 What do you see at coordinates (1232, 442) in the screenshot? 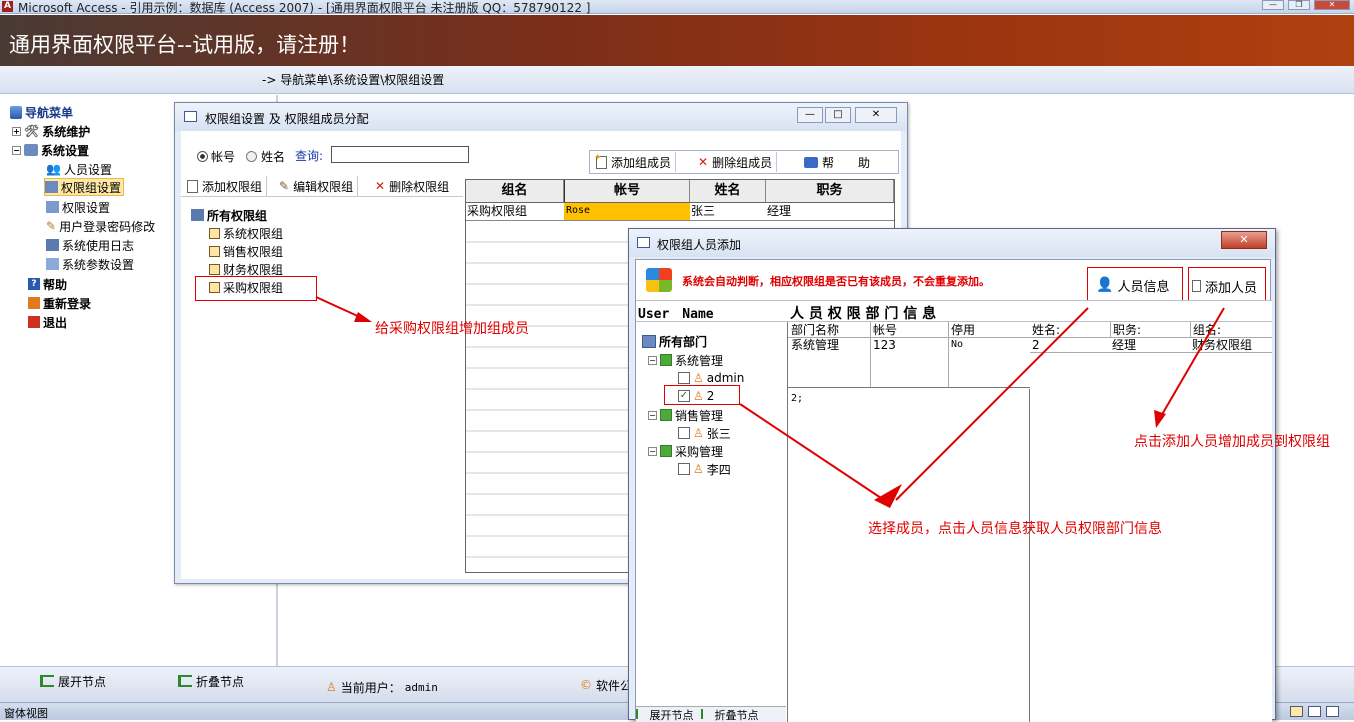
I see `annotation-text-2: 点击添加人员增加成员到权限组` at bounding box center [1232, 442].